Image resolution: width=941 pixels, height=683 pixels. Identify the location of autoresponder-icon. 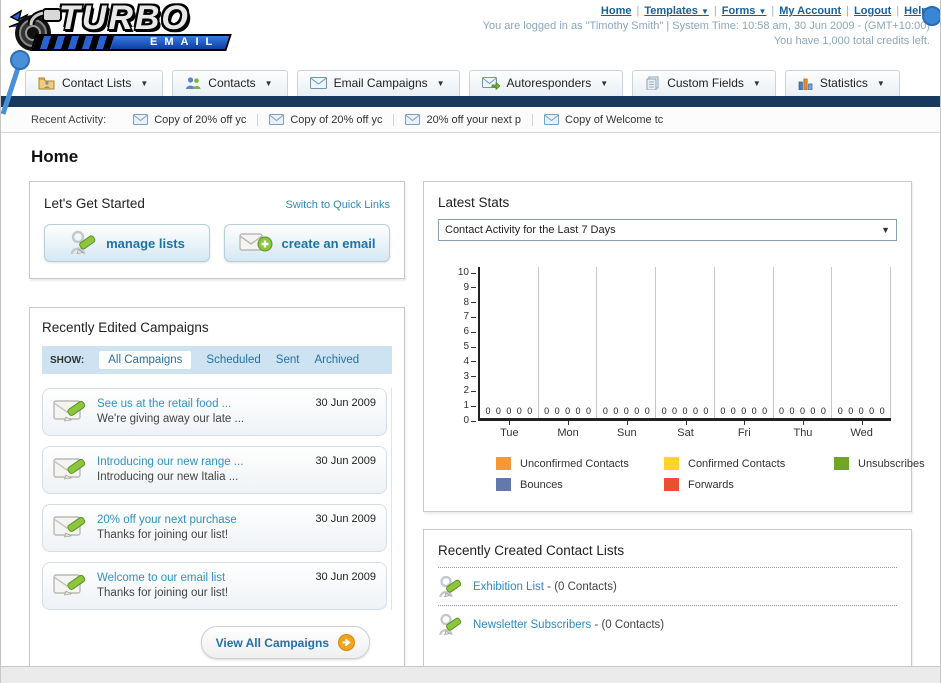
(490, 83).